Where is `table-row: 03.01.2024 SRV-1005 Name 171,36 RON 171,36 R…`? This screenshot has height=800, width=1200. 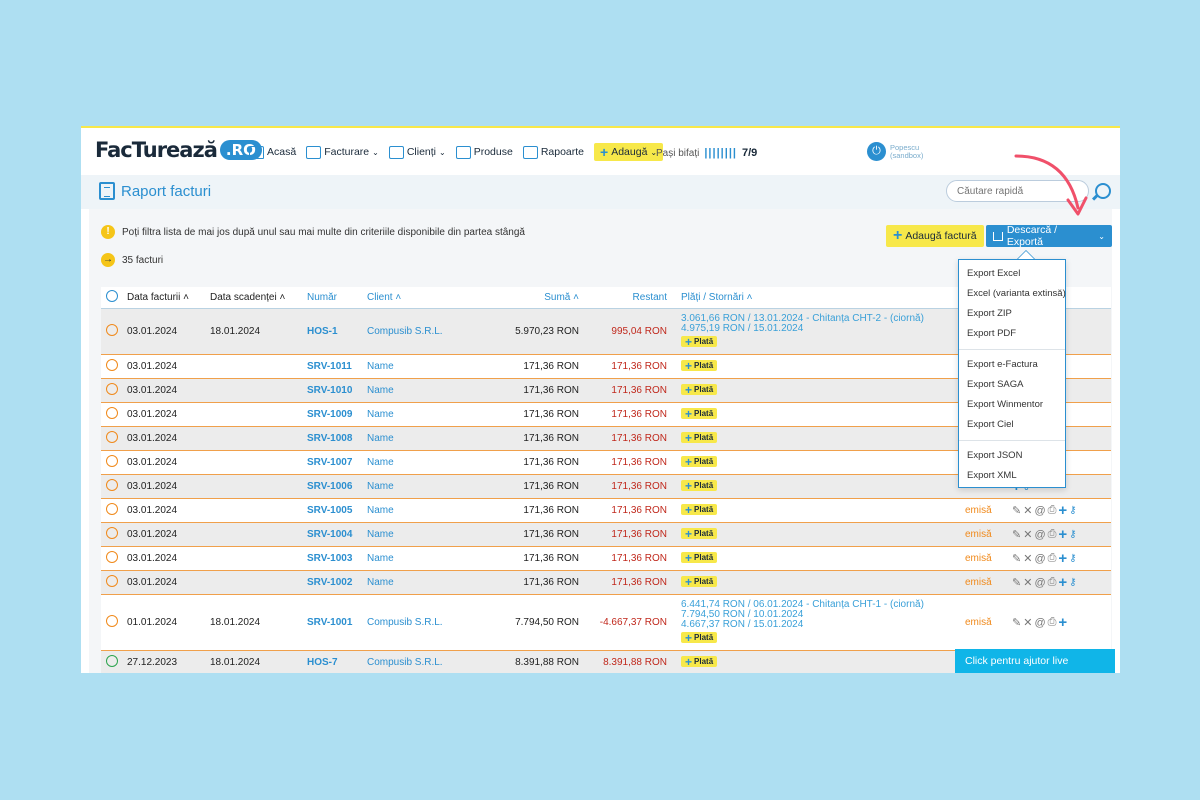 table-row: 03.01.2024 SRV-1005 Name 171,36 RON 171,36 R… is located at coordinates (606, 511).